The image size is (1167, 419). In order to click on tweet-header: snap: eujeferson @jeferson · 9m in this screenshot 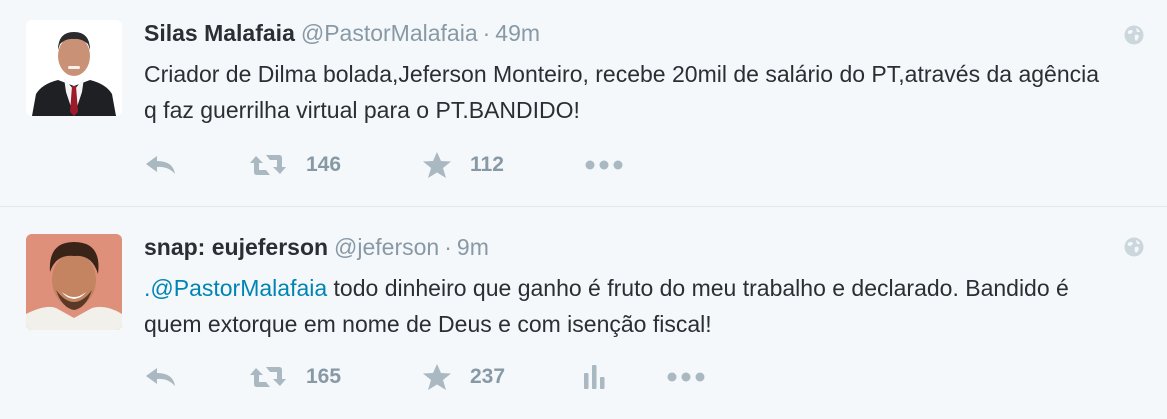, I will do `click(316, 247)`.